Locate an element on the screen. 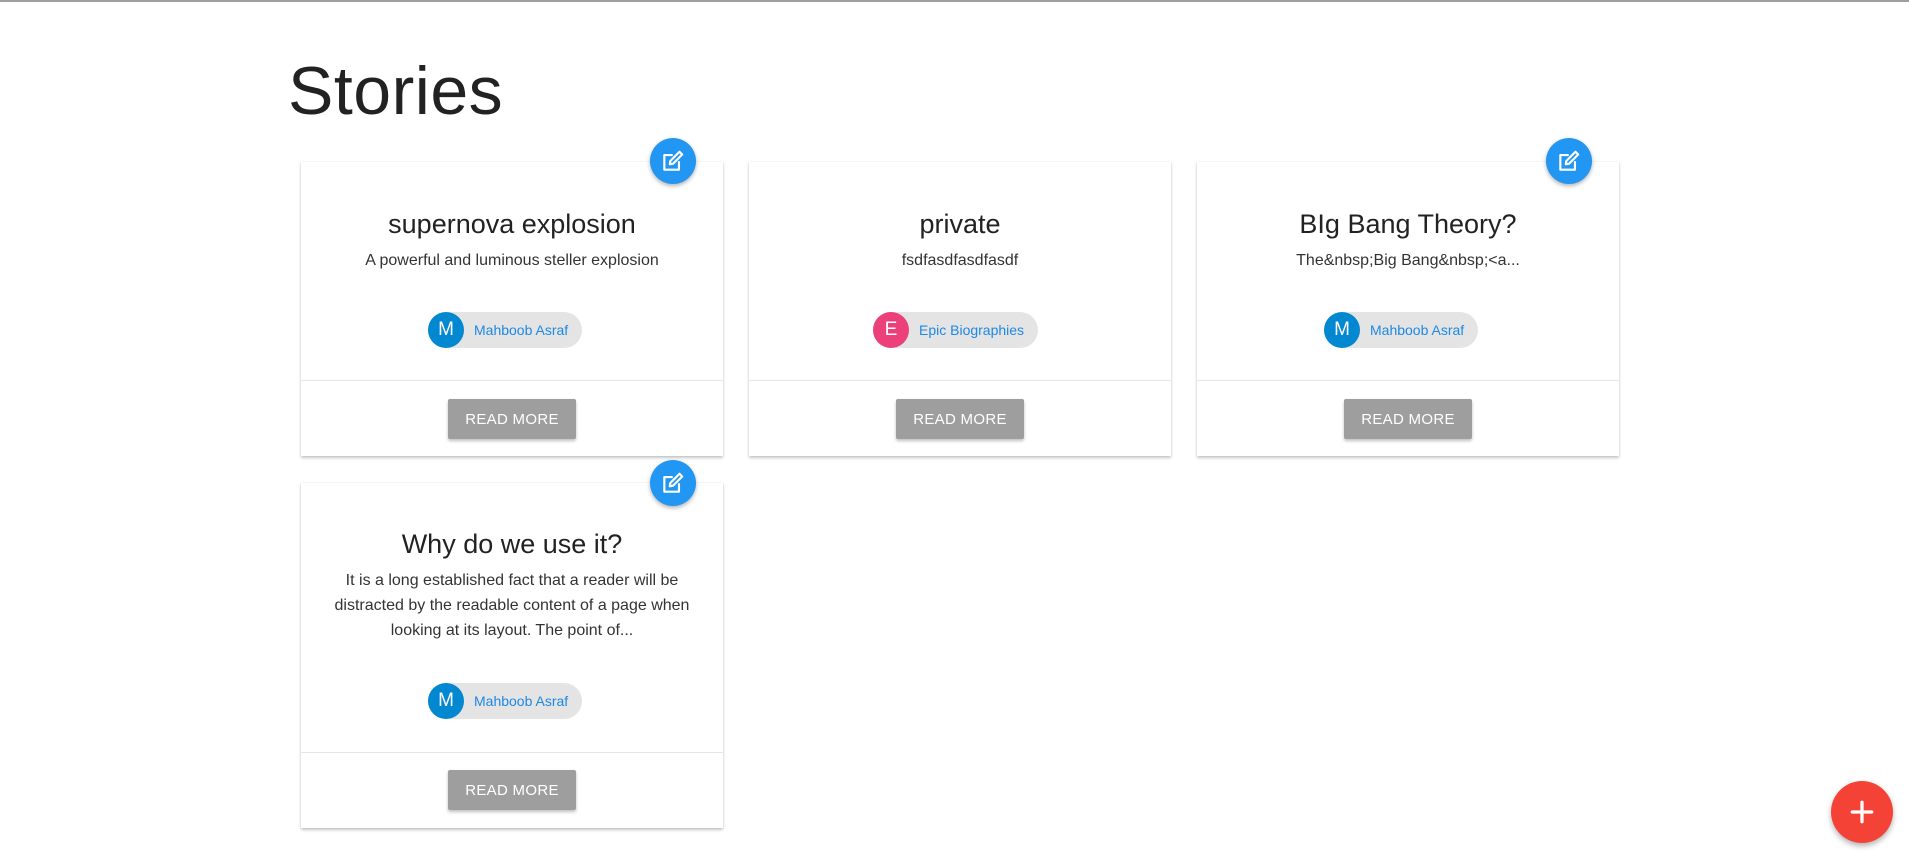 The image size is (1909, 867). author-chip: E Epic Biographies is located at coordinates (956, 330).